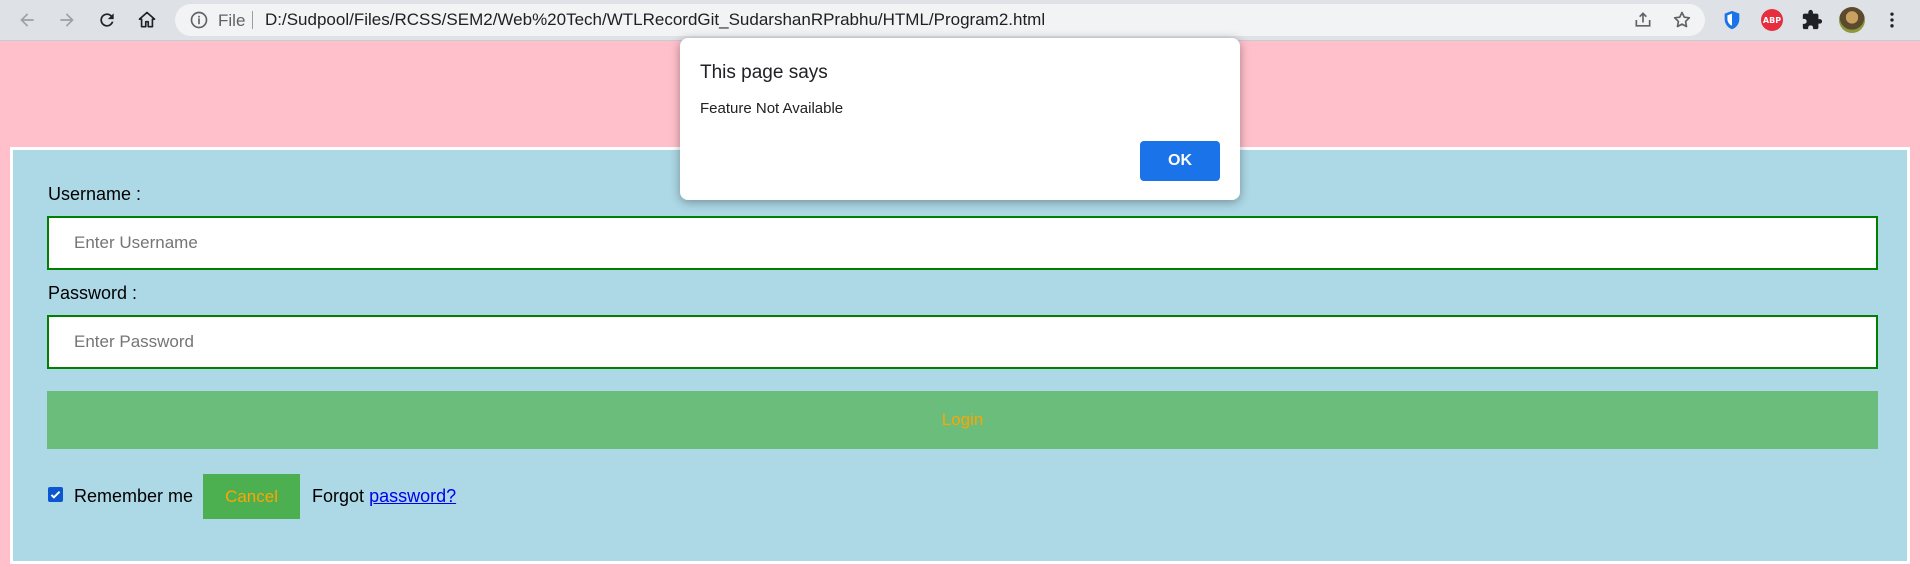 The width and height of the screenshot is (1920, 567). Describe the element at coordinates (338, 496) in the screenshot. I see `forgot-text: Forgot` at that location.